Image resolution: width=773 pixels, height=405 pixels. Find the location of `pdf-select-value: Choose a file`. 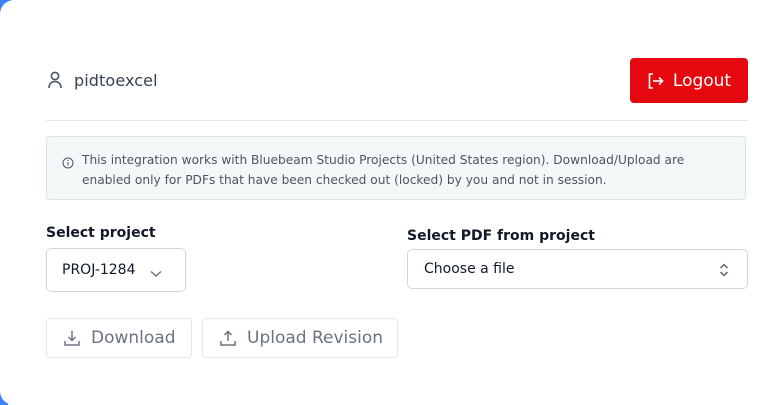

pdf-select-value: Choose a file is located at coordinates (469, 269).